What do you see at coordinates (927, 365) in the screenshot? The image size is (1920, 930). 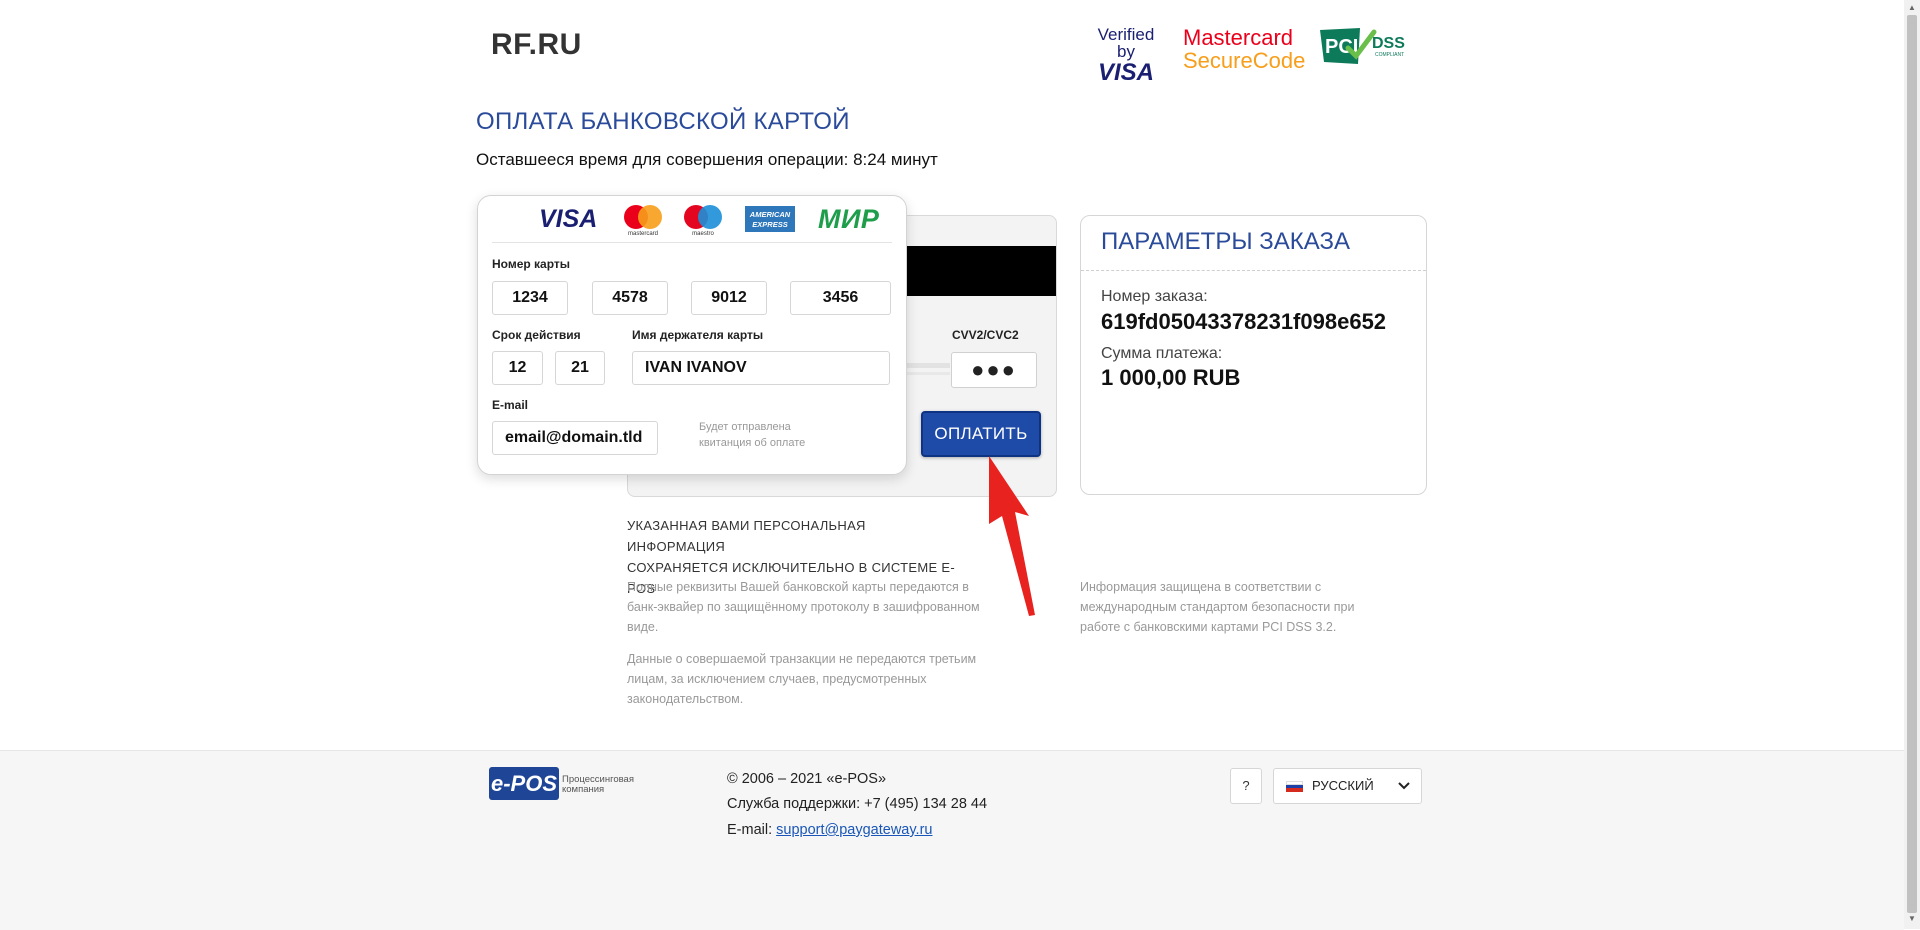 I see `signature-line` at bounding box center [927, 365].